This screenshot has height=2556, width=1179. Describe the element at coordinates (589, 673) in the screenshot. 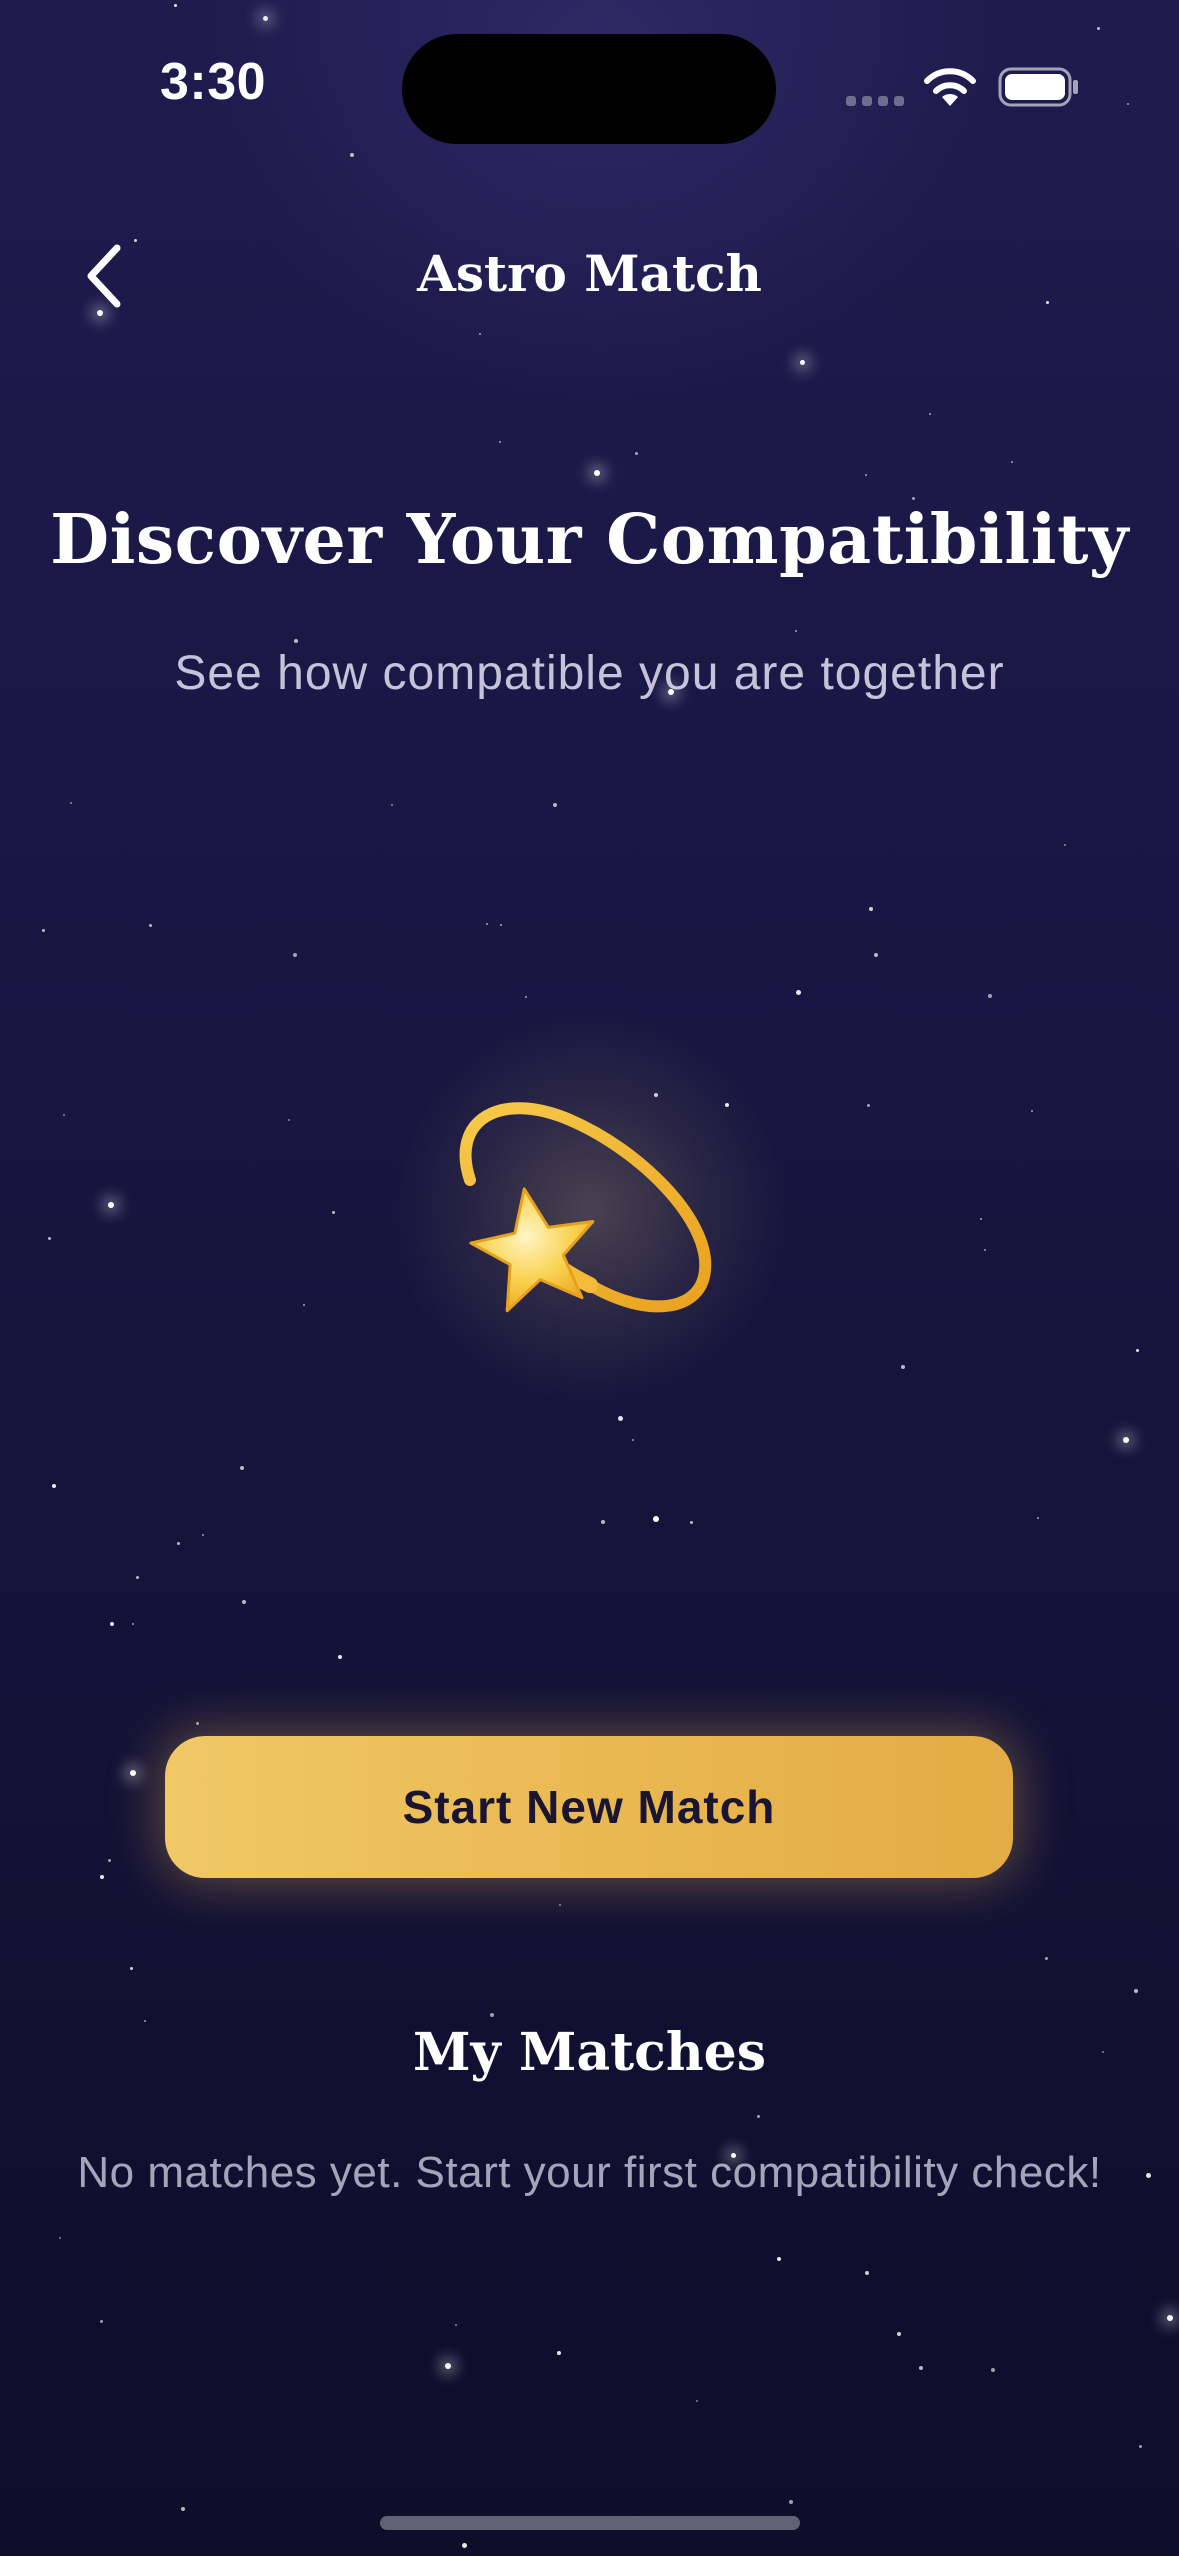

I see `page-subheadline: See how compatible you are together` at that location.